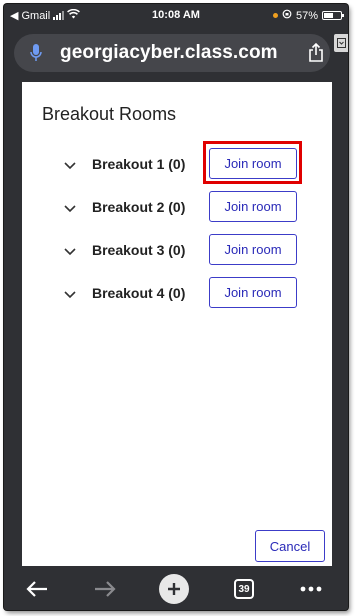  I want to click on tab-switcher-button: 39, so click(244, 589).